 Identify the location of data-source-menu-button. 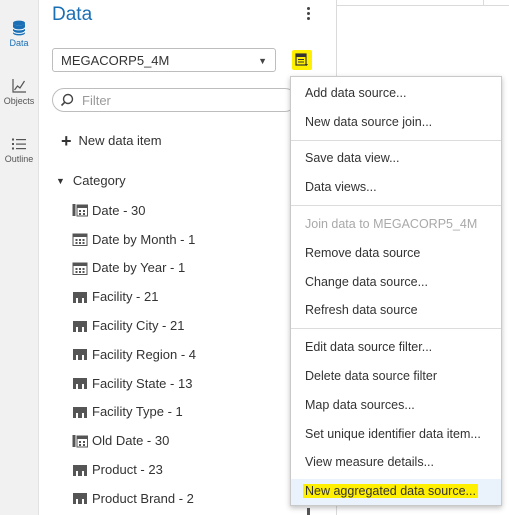
(302, 60).